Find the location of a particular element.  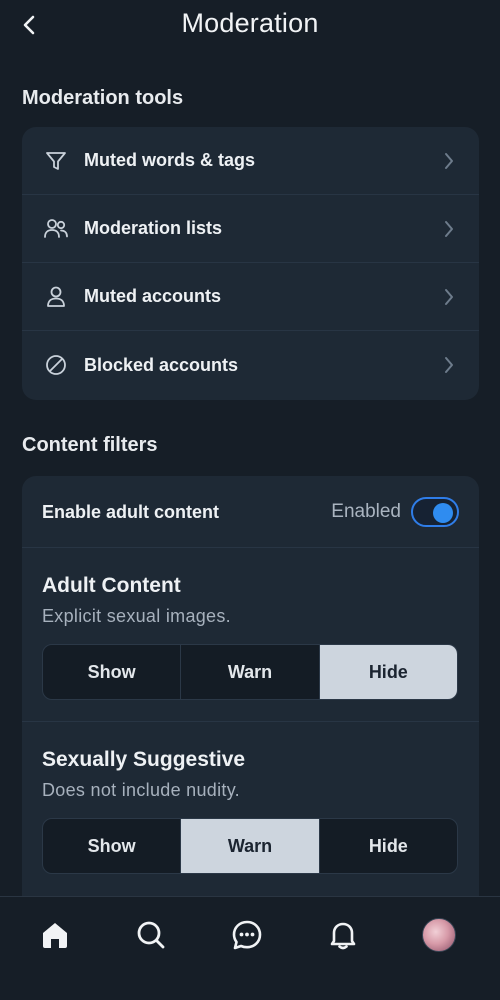

header: Moderation is located at coordinates (250, 25).